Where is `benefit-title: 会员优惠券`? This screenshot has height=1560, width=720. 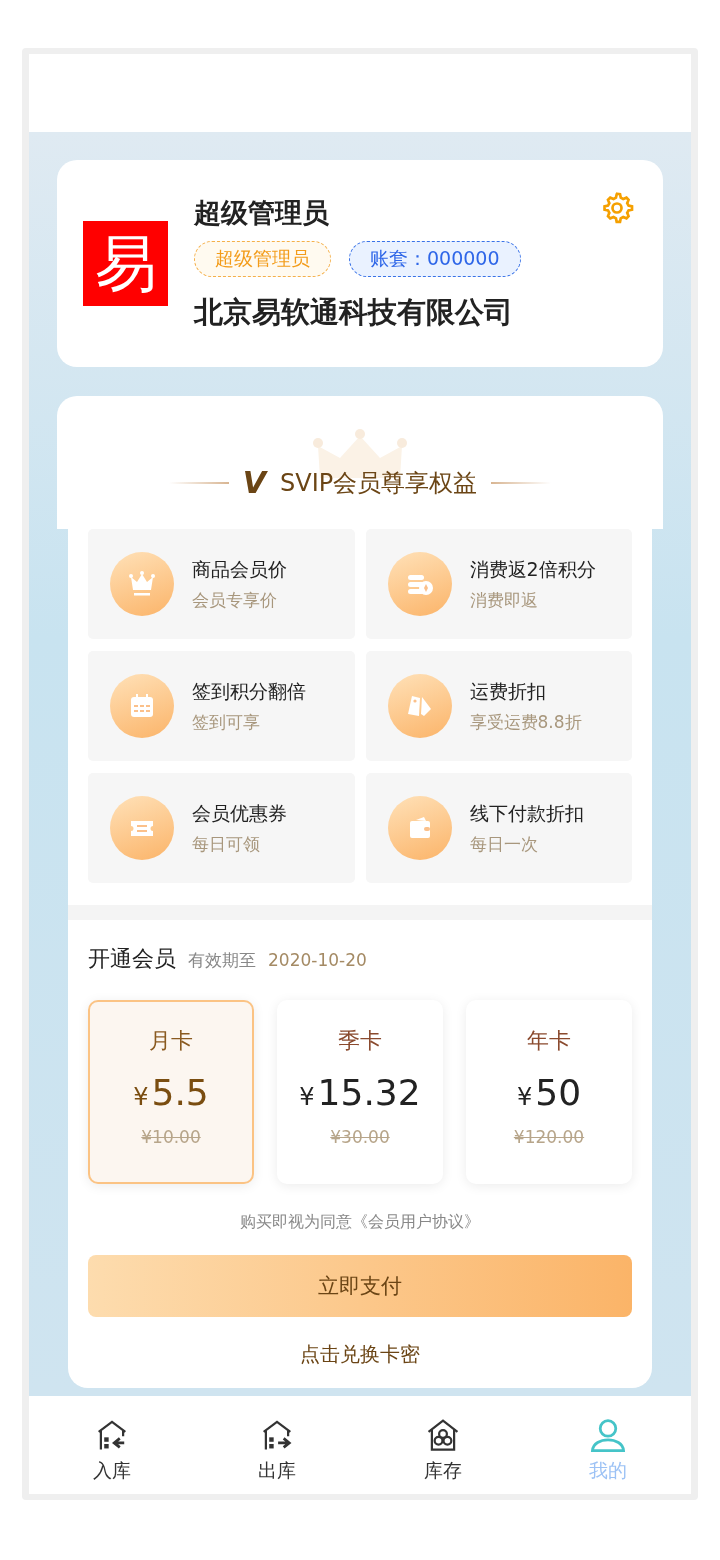
benefit-title: 会员优惠券 is located at coordinates (239, 813).